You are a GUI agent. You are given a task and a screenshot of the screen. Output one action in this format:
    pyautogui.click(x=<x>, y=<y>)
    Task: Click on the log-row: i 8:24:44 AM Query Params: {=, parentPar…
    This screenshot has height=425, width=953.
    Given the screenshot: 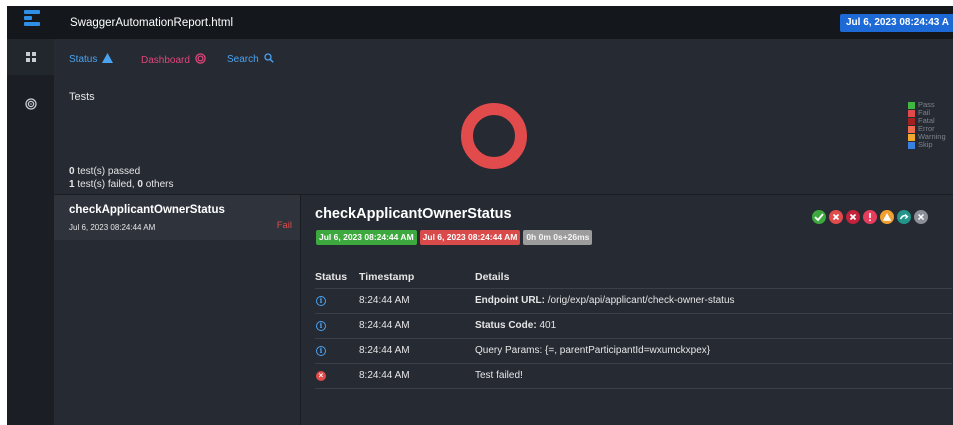 What is the action you would take?
    pyautogui.click(x=633, y=351)
    